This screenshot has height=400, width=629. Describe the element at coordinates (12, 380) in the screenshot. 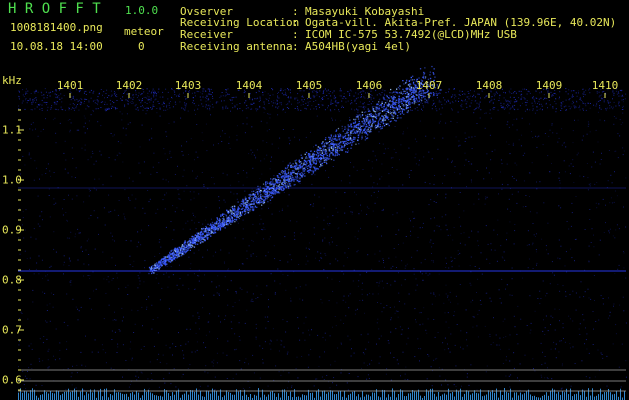

I see `y-tick-label: 0.6` at that location.